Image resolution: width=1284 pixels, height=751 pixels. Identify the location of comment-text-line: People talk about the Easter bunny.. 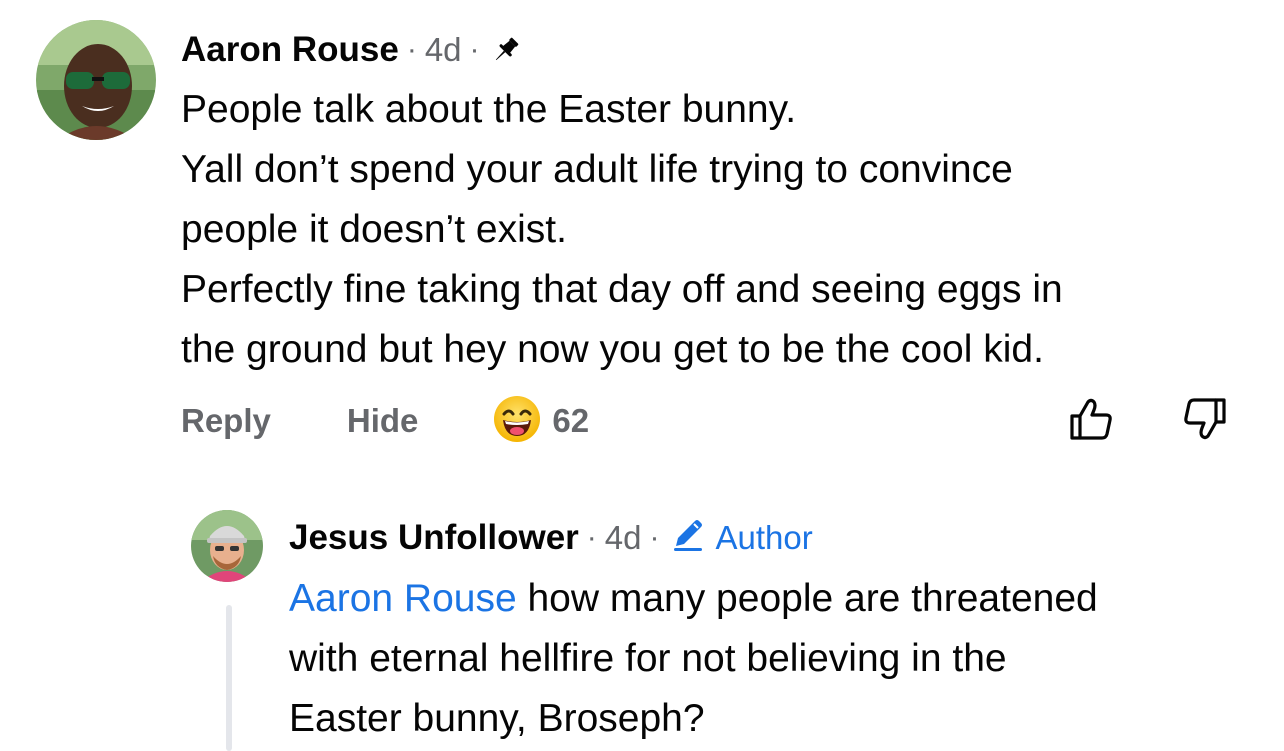
(489, 109).